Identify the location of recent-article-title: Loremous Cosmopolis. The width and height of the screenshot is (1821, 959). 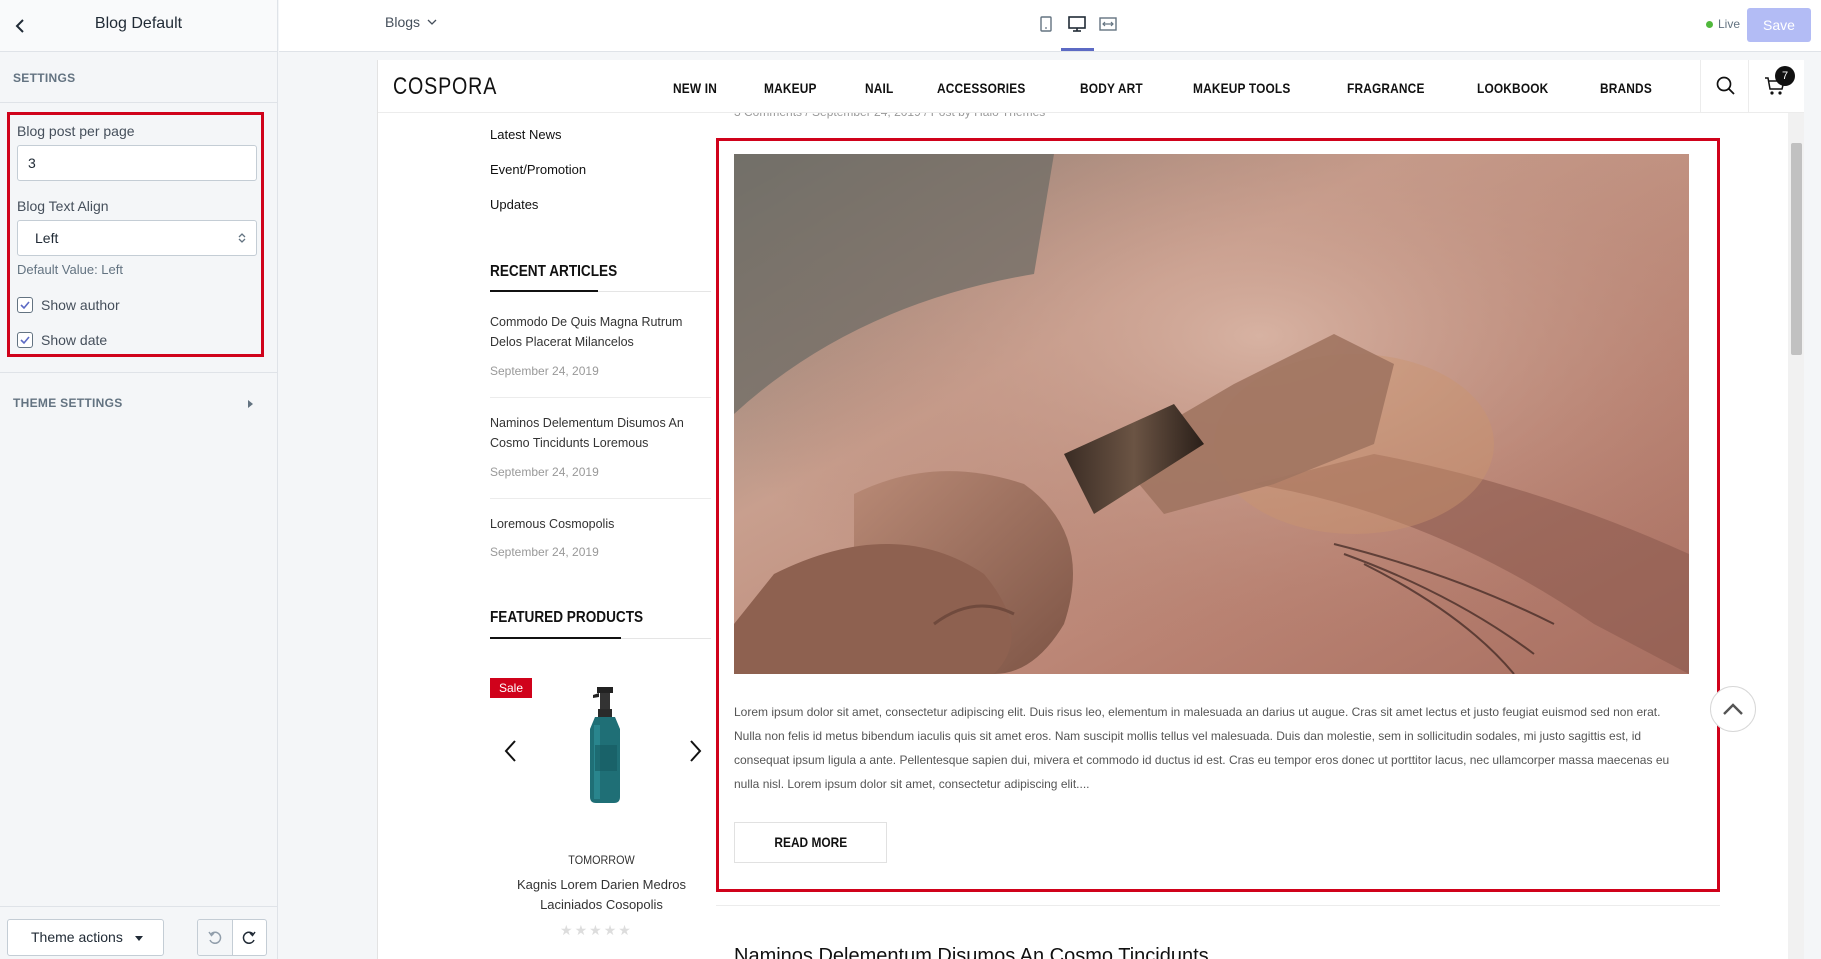
(592, 524).